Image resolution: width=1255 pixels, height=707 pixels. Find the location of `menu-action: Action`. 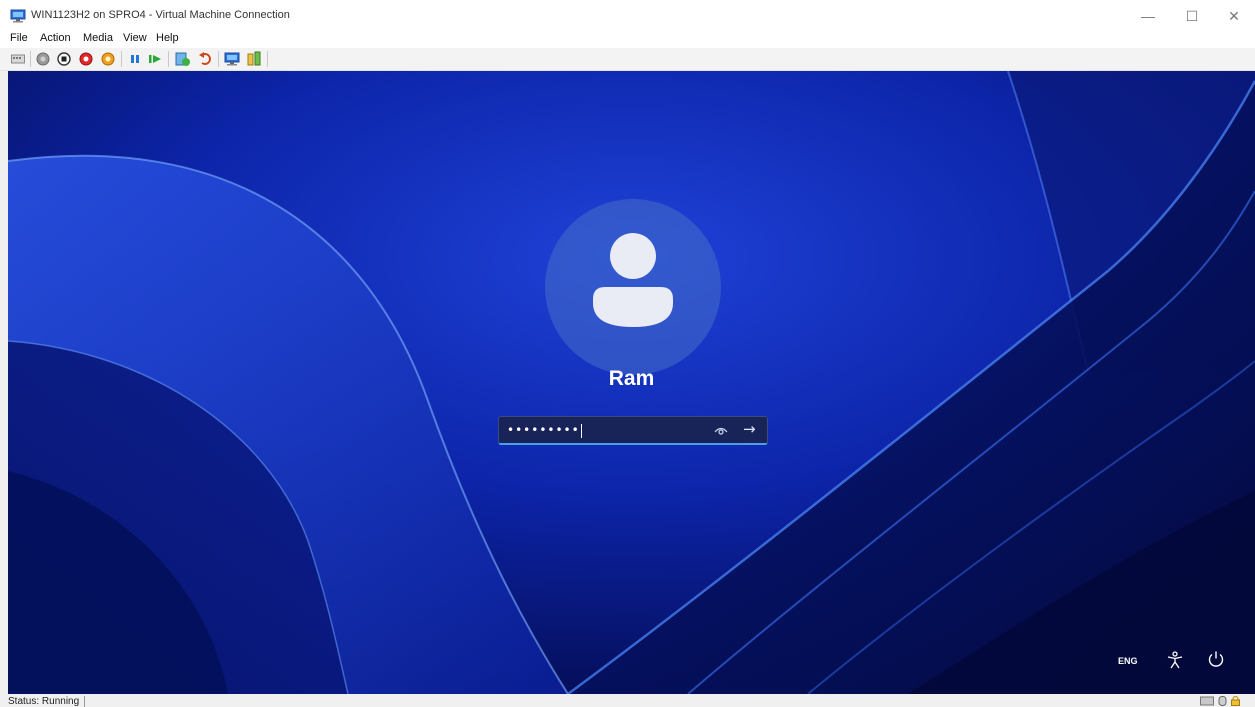

menu-action: Action is located at coordinates (55, 38).